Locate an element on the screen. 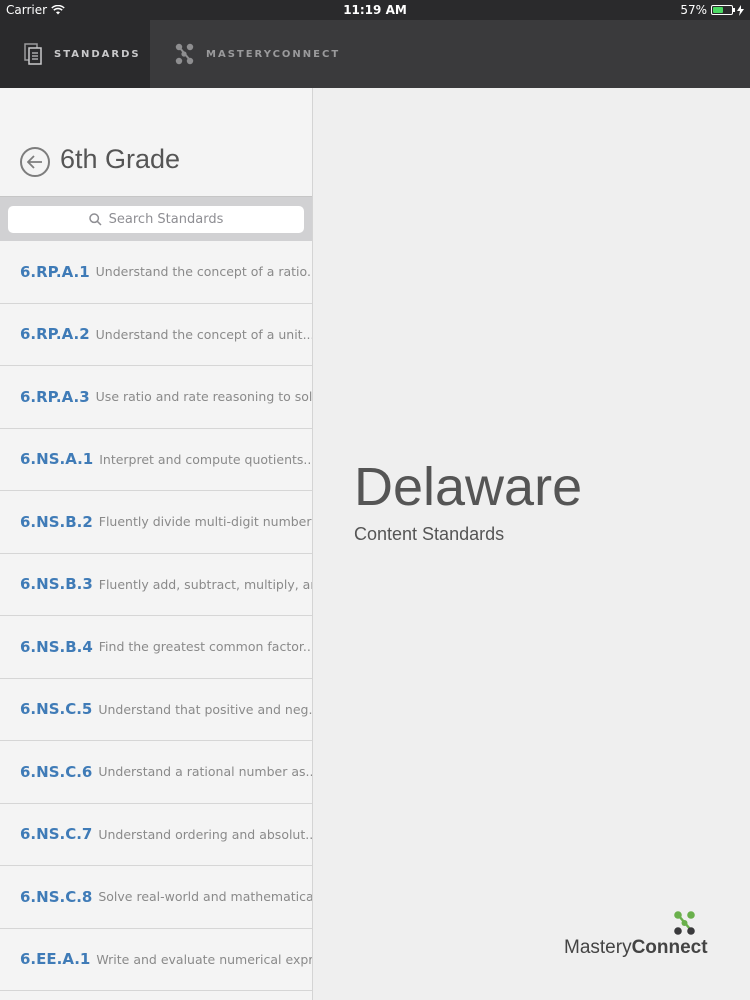 This screenshot has width=750, height=1000. search-bar: Search Standards is located at coordinates (156, 218).